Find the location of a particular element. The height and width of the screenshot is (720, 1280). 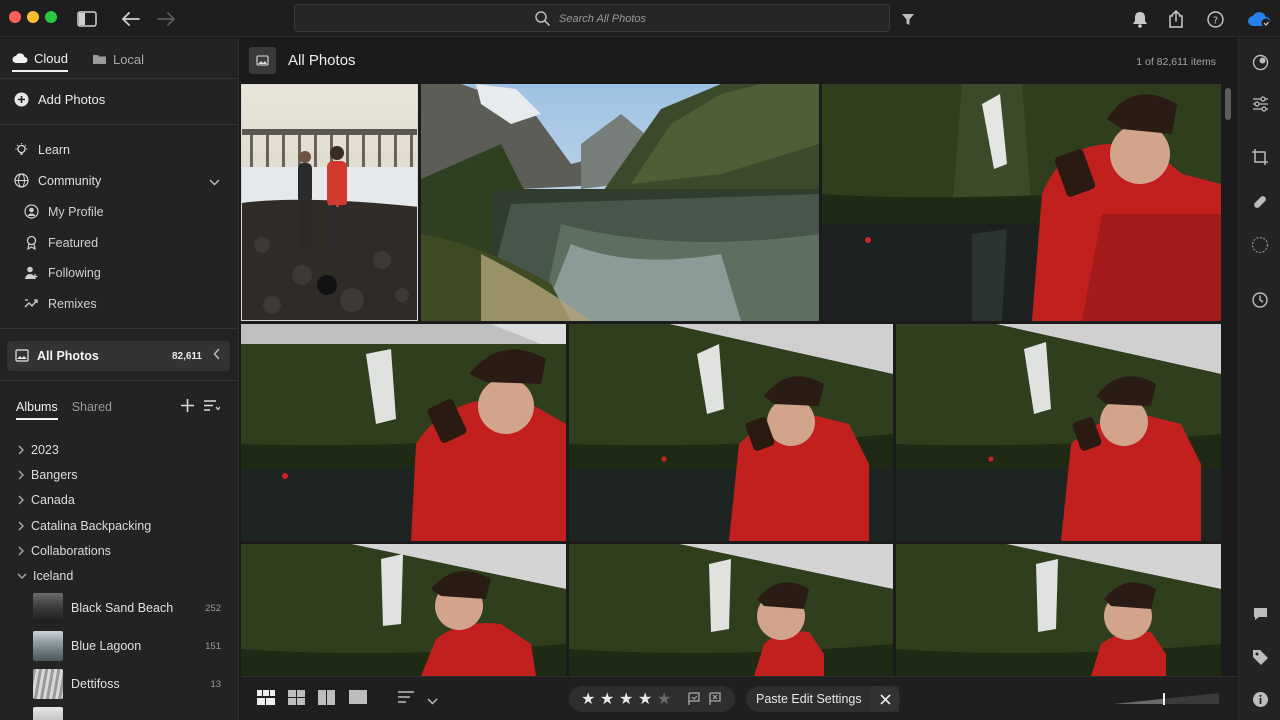

tab-cloud: Cloud is located at coordinates (40, 60).